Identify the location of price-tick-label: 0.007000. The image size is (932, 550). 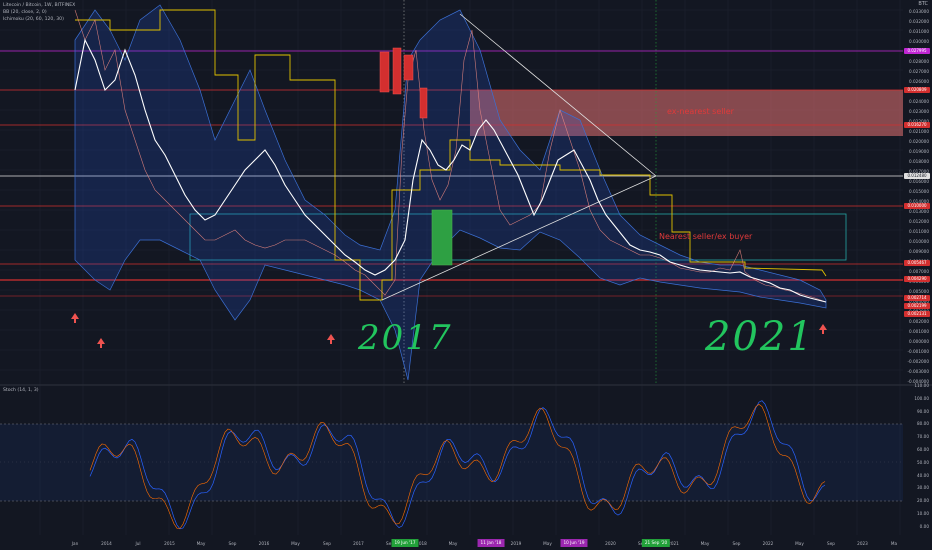
(919, 271).